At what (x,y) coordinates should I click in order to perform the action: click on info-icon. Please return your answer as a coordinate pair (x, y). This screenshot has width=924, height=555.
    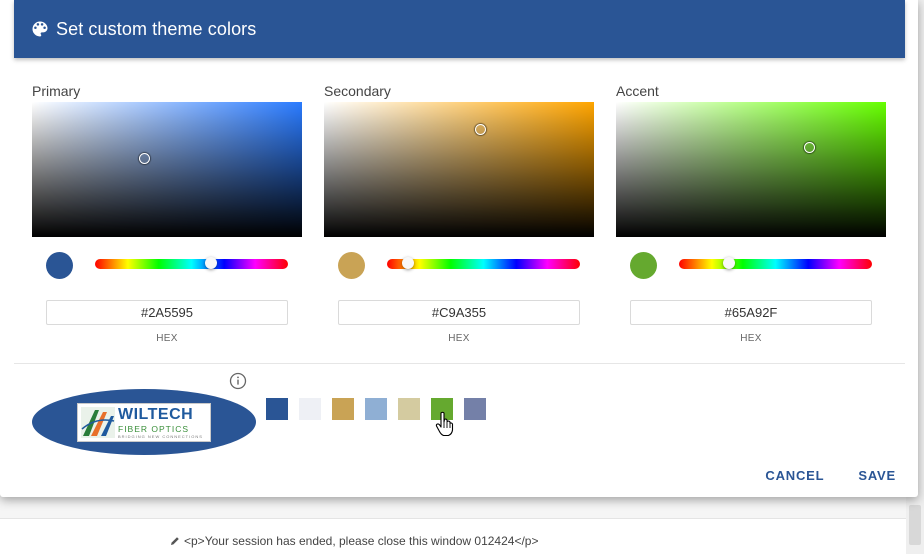
    Looking at the image, I should click on (238, 381).